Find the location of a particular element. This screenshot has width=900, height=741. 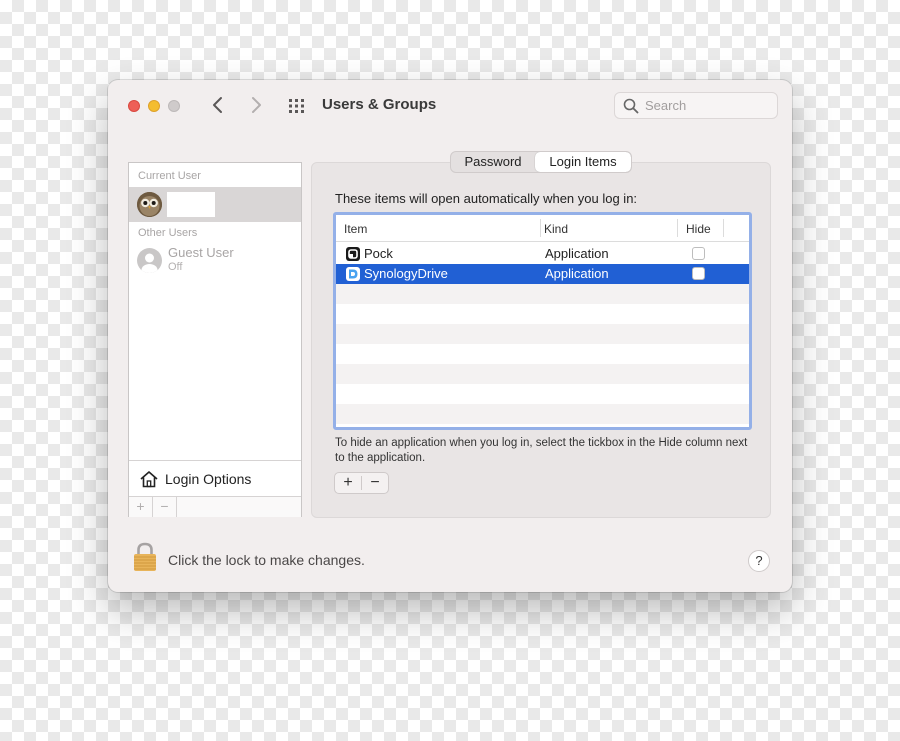

add-user-button: + is located at coordinates (141, 507).